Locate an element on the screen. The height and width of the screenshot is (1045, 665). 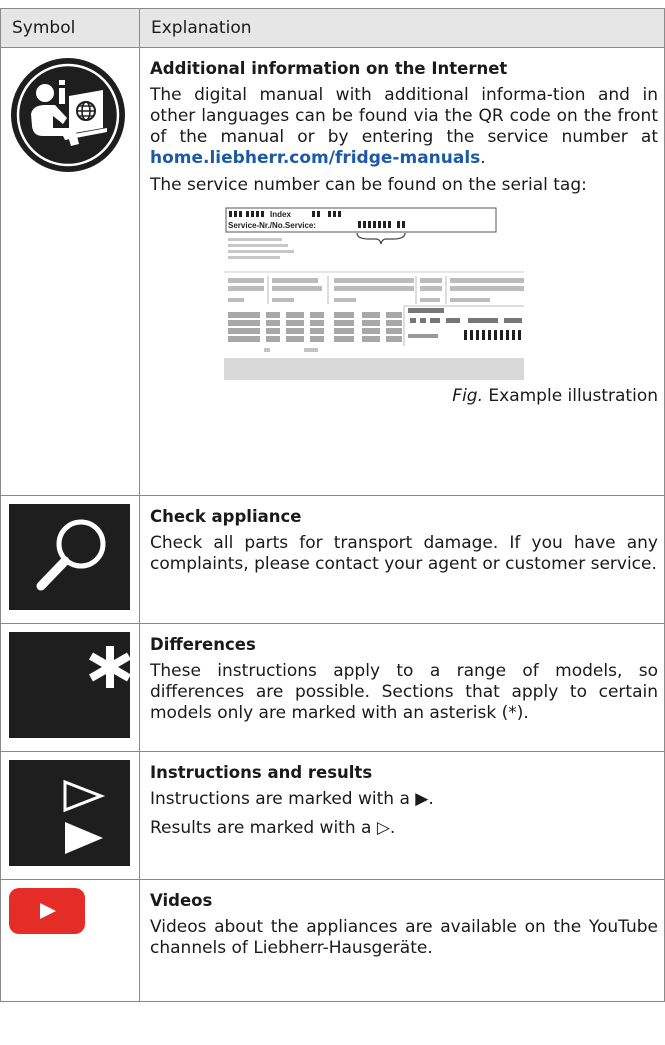
triangle-arrows-icon is located at coordinates (69, 813).